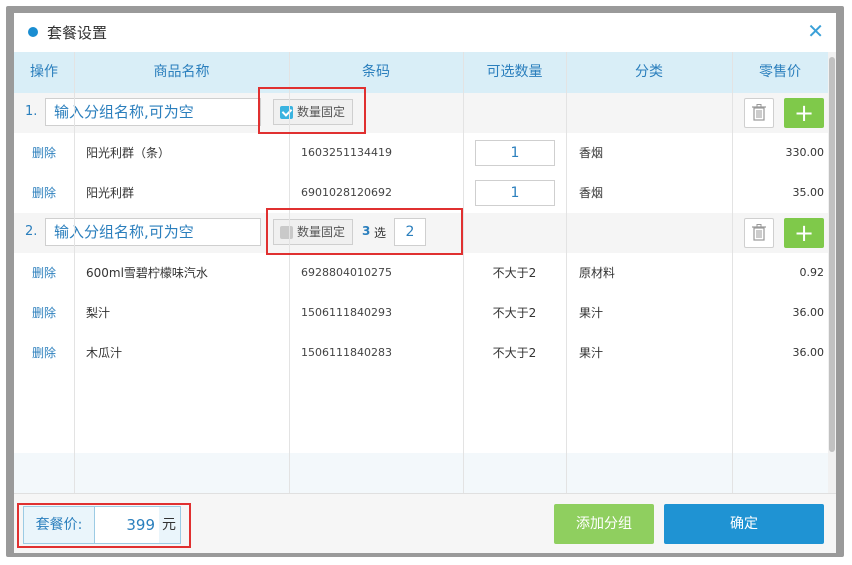 The image size is (852, 565). What do you see at coordinates (780, 72) in the screenshot?
I see `col-price: 零售价` at bounding box center [780, 72].